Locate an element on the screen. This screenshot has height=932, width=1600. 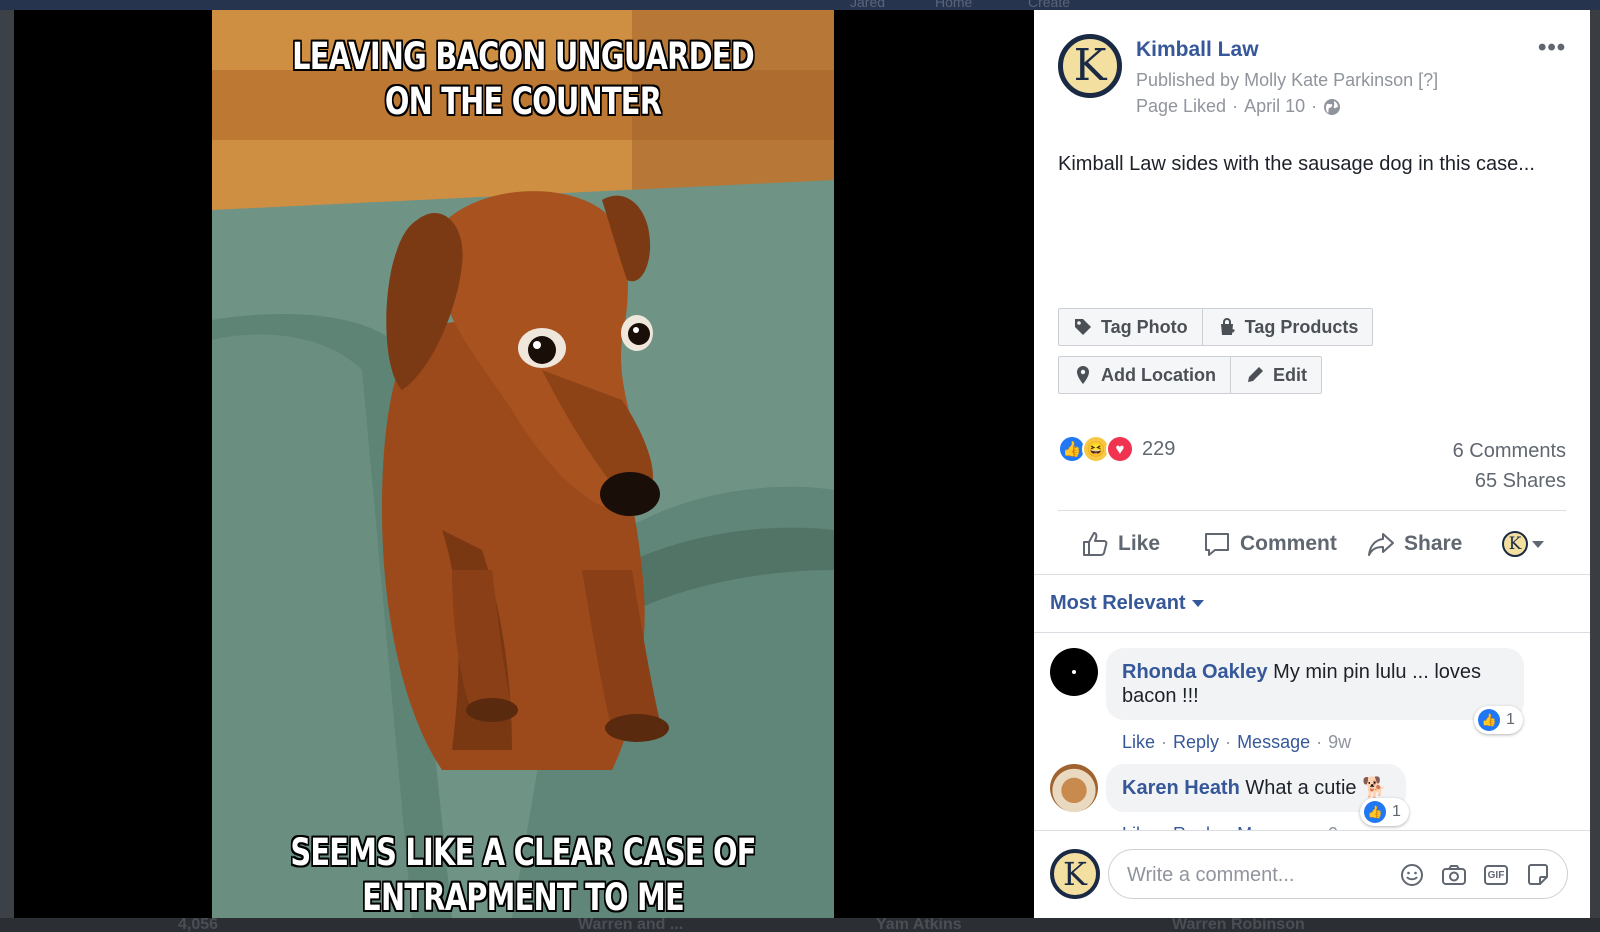
comment-message-link: Message is located at coordinates (1273, 742).